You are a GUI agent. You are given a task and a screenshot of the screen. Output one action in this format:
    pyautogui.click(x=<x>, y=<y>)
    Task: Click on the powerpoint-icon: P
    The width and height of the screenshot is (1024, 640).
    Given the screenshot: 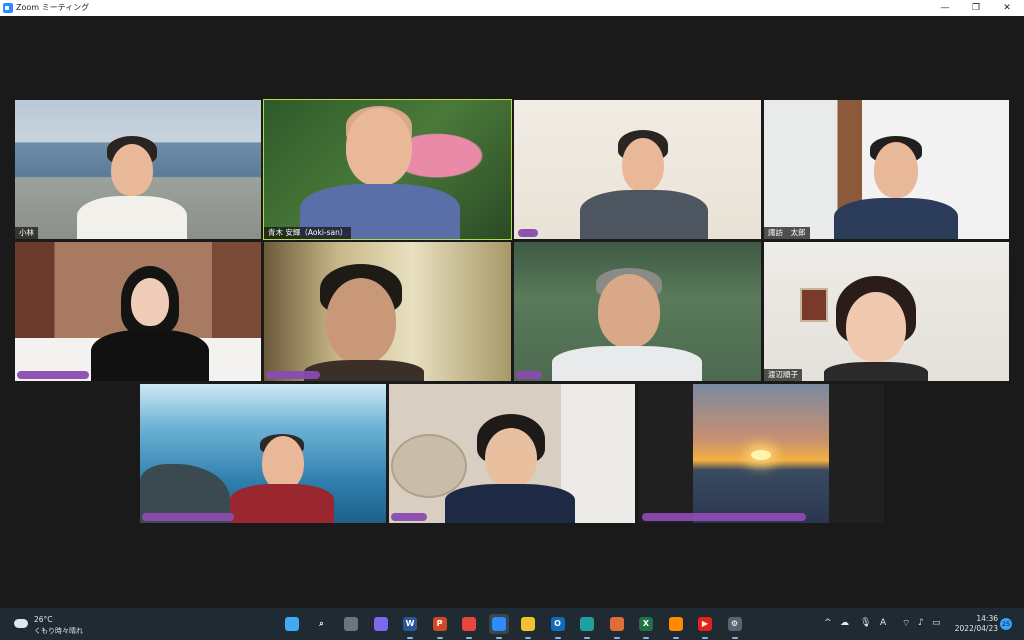 What is the action you would take?
    pyautogui.click(x=439, y=624)
    